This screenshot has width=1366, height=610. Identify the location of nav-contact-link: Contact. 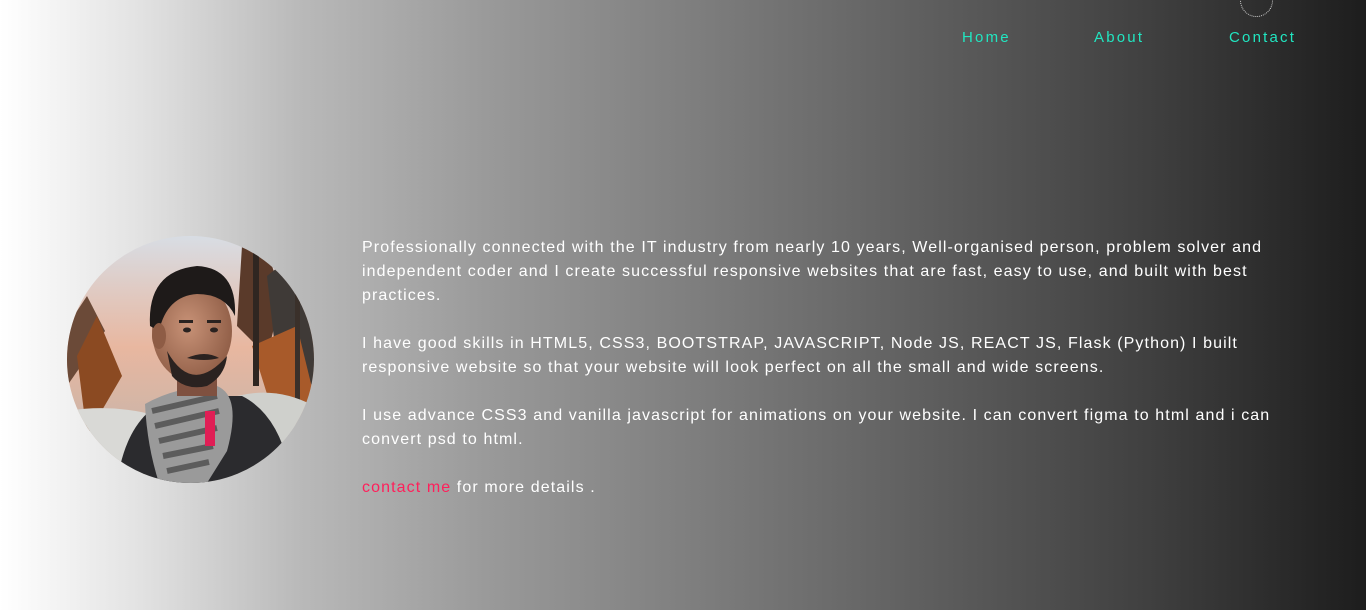
(1262, 38).